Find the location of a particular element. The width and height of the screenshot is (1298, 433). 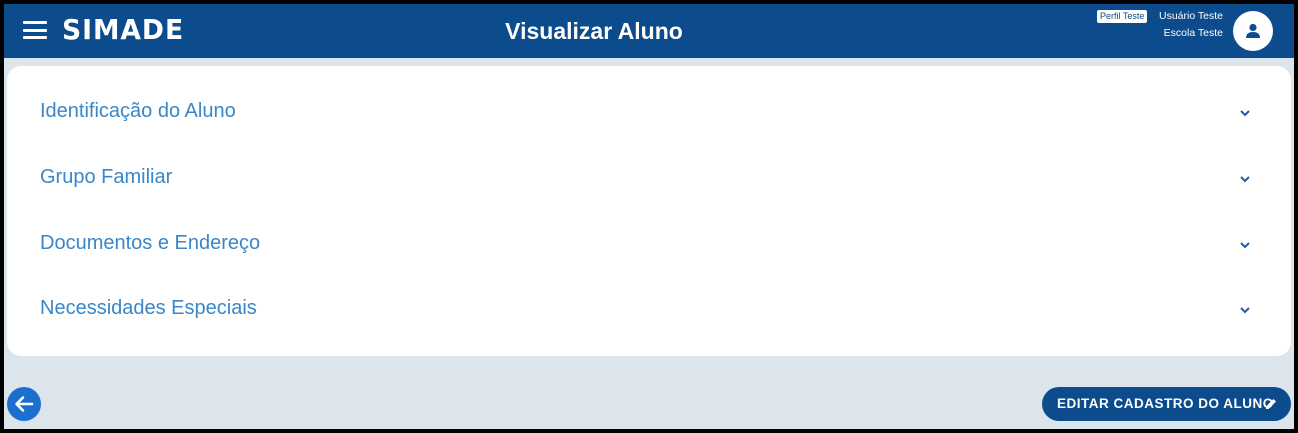

arrow-left-icon is located at coordinates (24, 404).